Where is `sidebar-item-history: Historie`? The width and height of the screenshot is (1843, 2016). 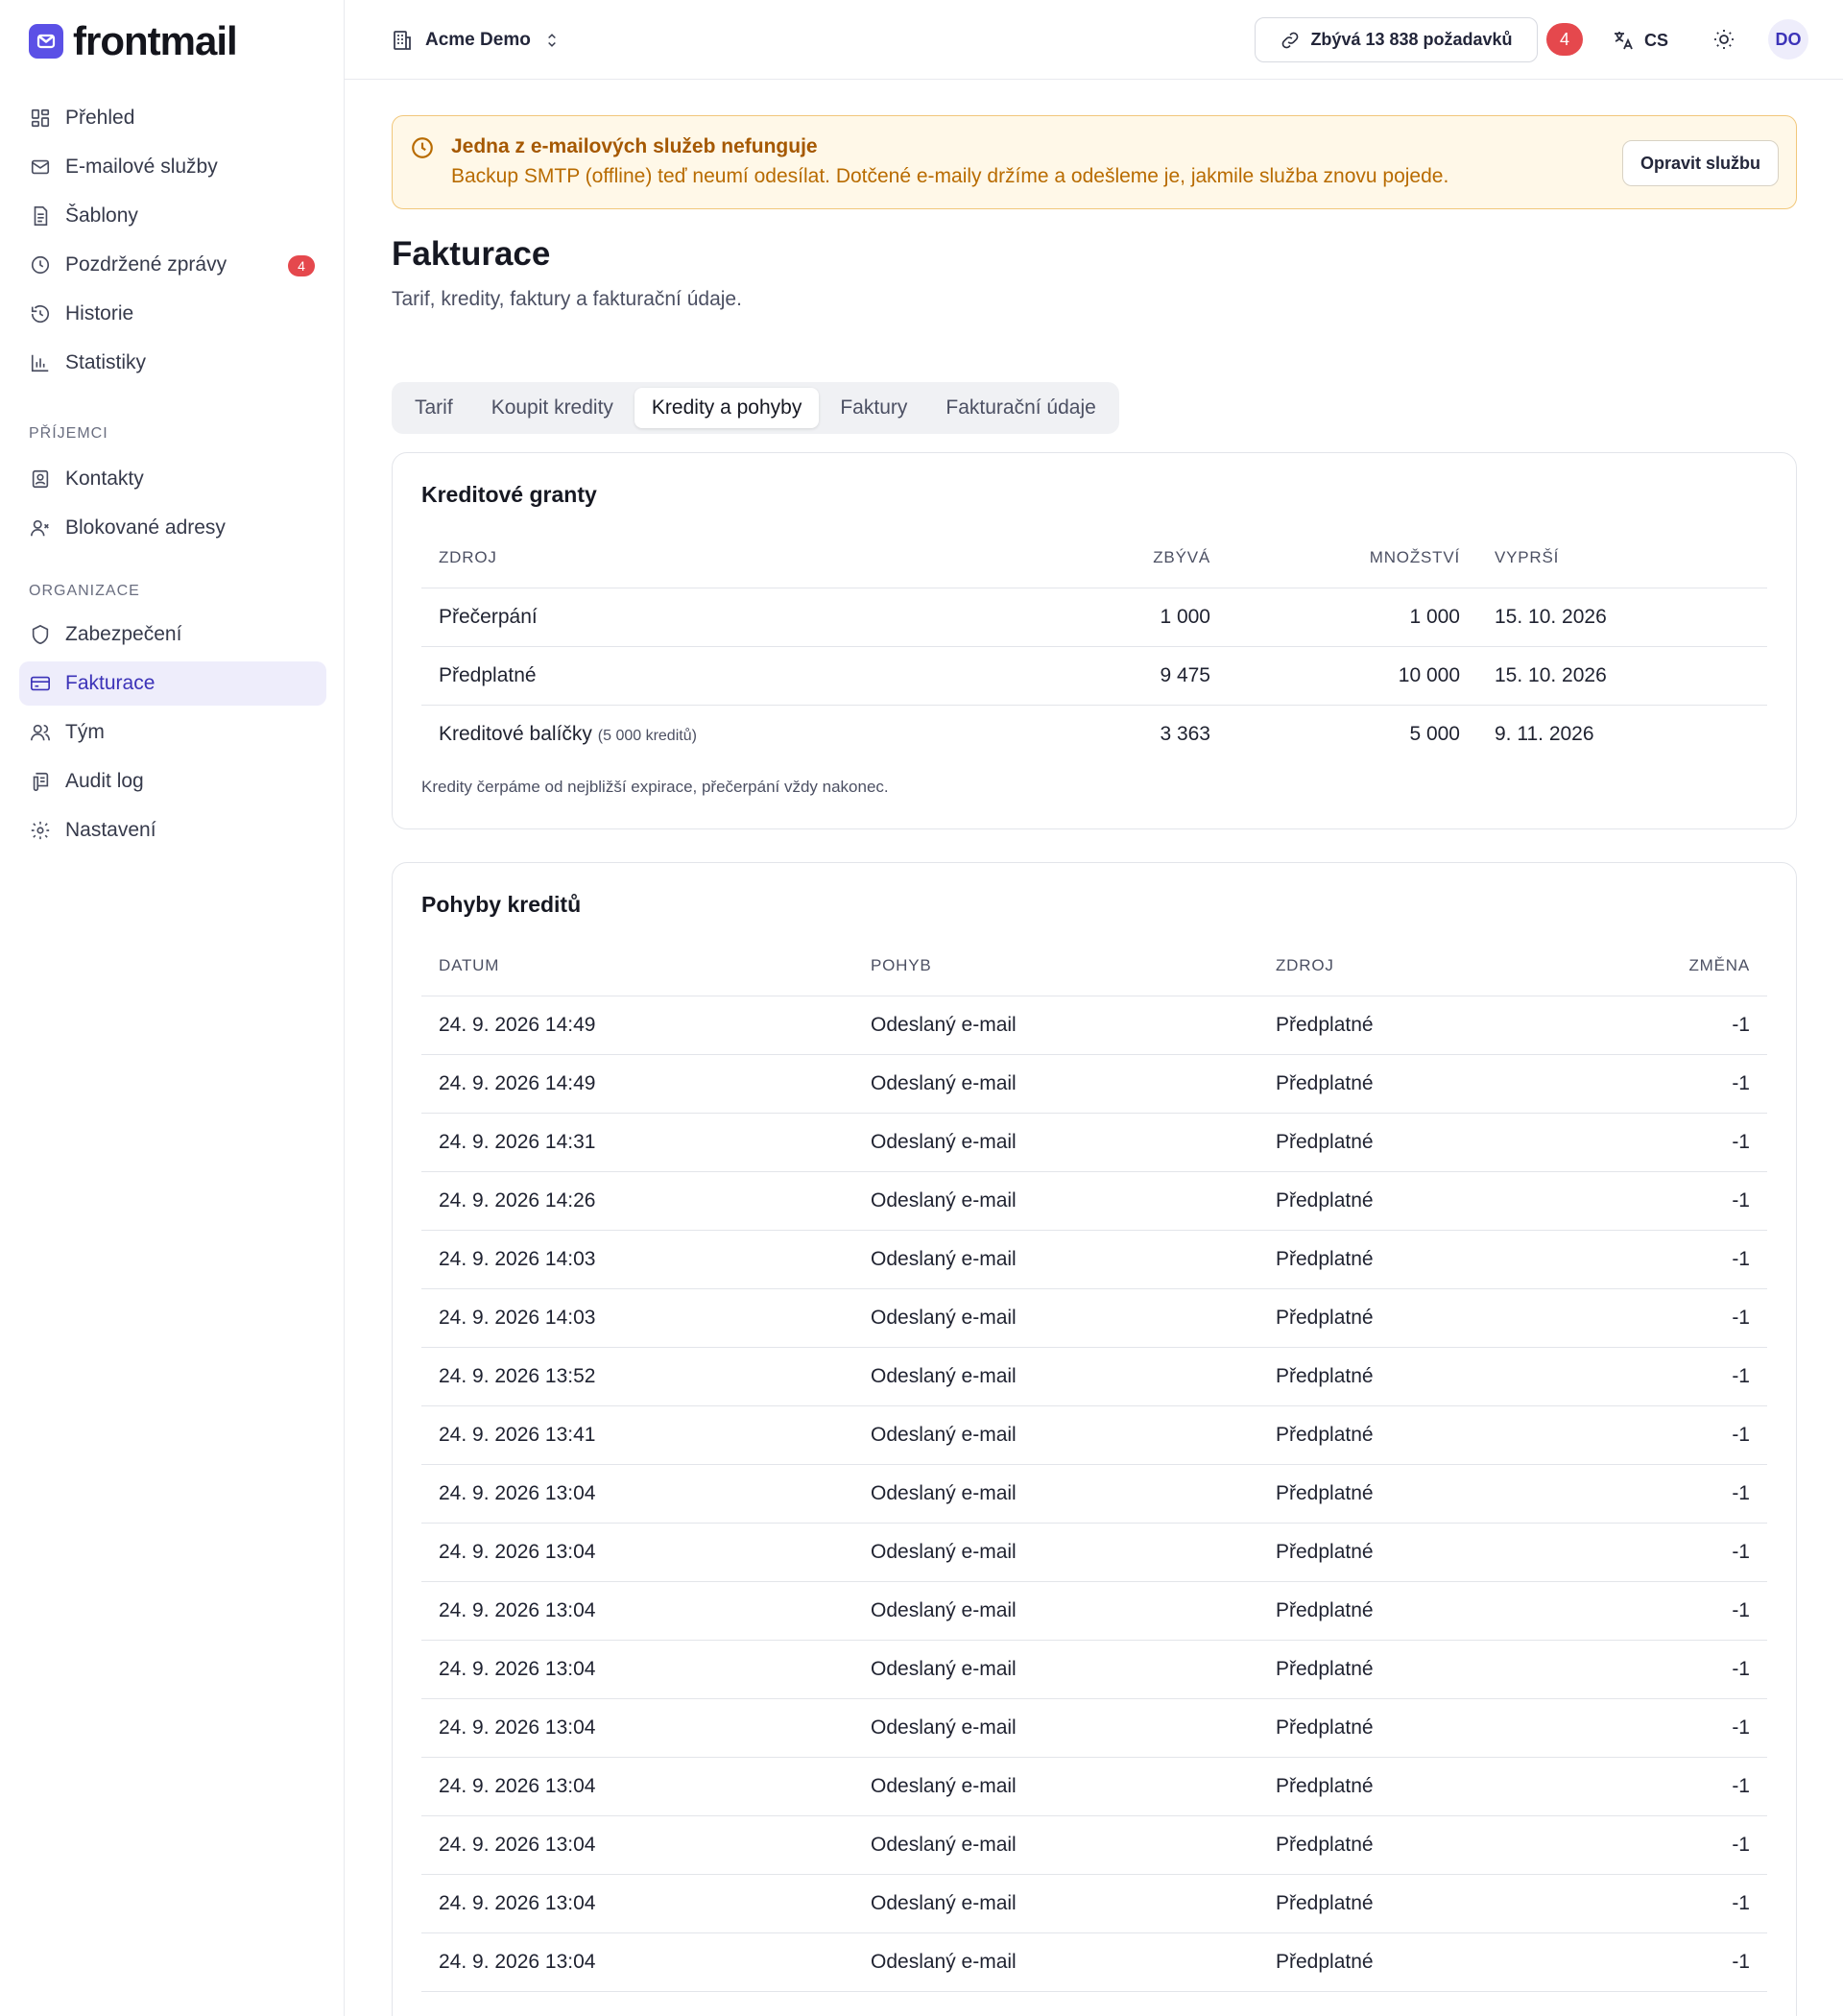
sidebar-item-history: Historie is located at coordinates (172, 314).